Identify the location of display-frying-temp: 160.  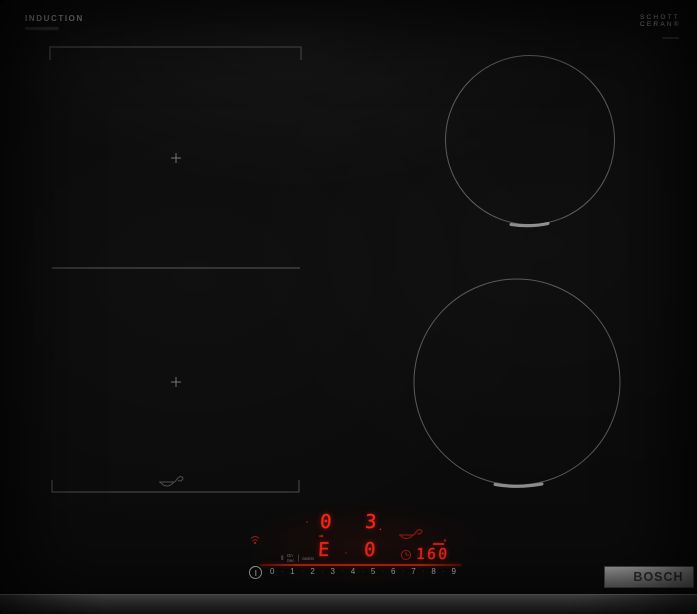
(432, 554).